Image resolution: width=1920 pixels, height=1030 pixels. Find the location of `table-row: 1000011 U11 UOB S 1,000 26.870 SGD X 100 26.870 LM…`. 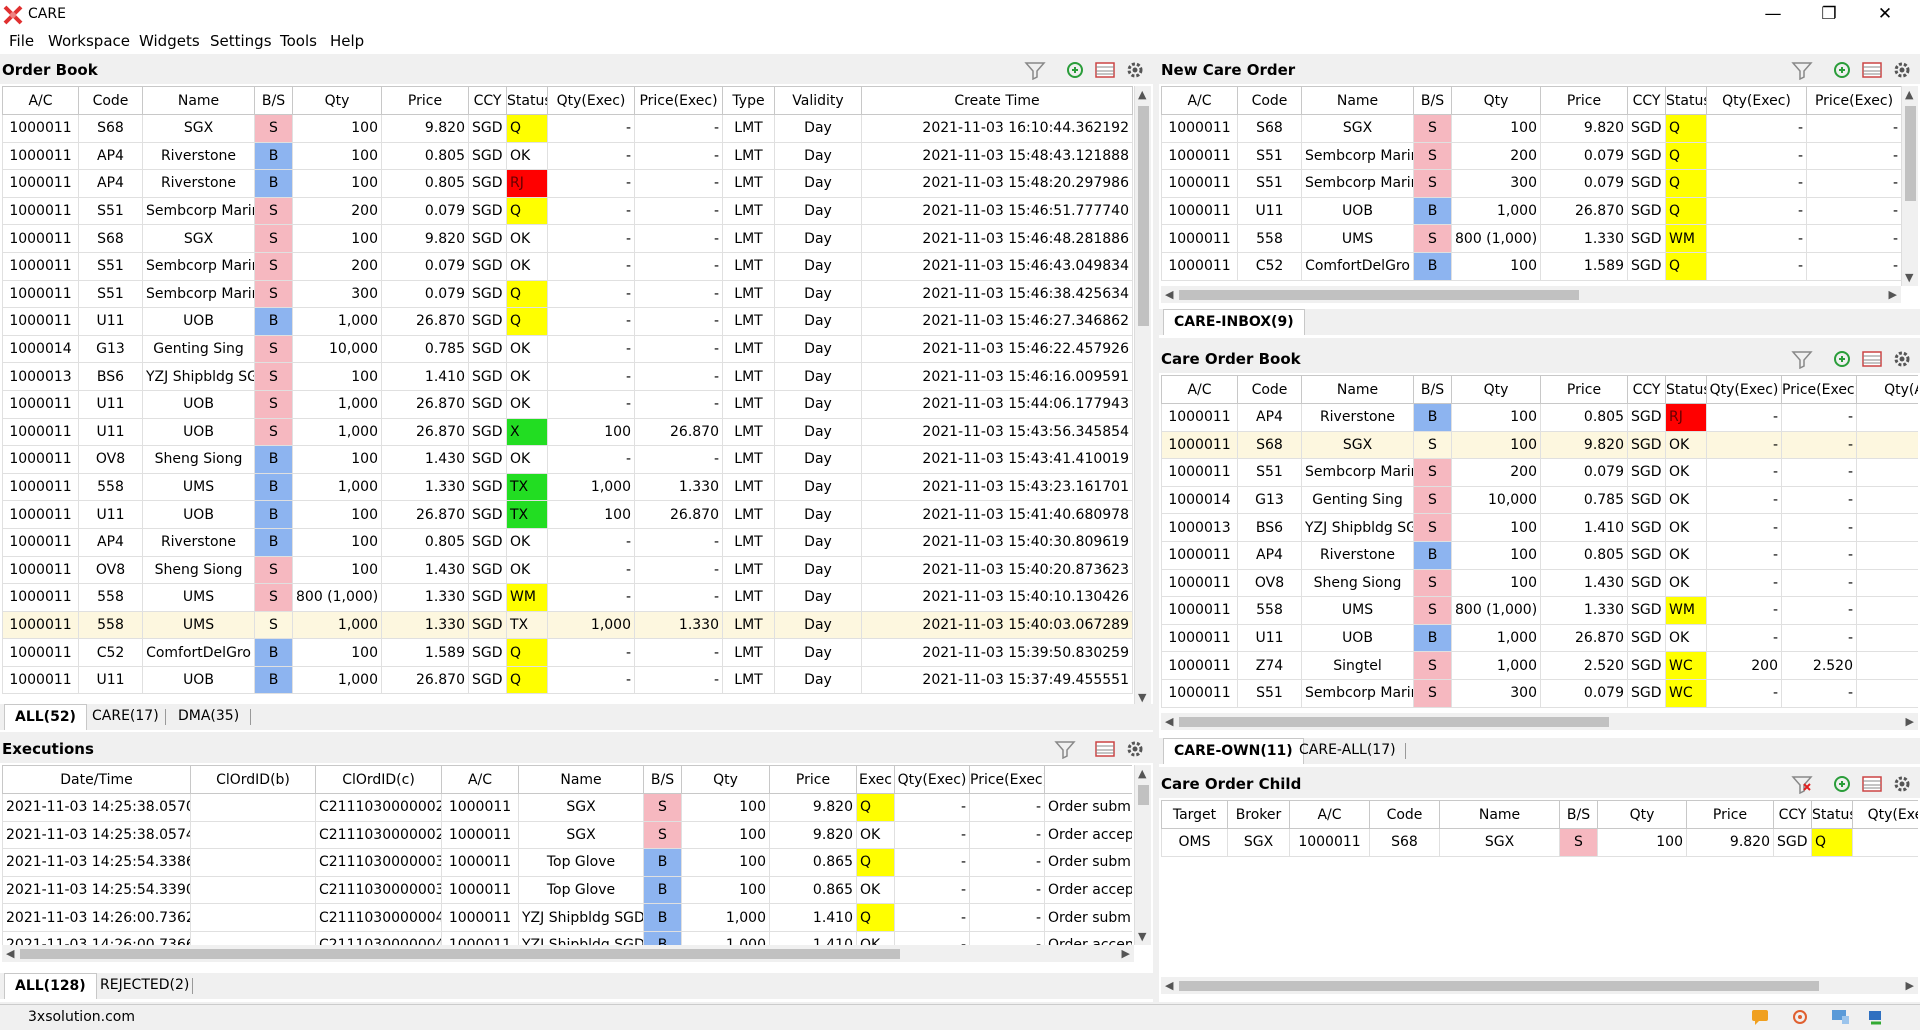

table-row: 1000011 U11 UOB S 1,000 26.870 SGD X 100 26.870 LM… is located at coordinates (567, 432).